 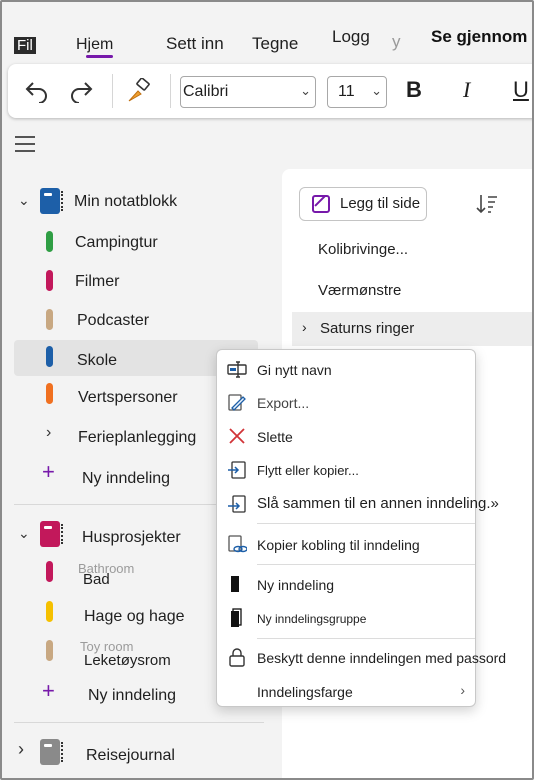 I want to click on menu-item-password-protect: Beskytt denne inndelingen med passord, so click(x=361, y=657).